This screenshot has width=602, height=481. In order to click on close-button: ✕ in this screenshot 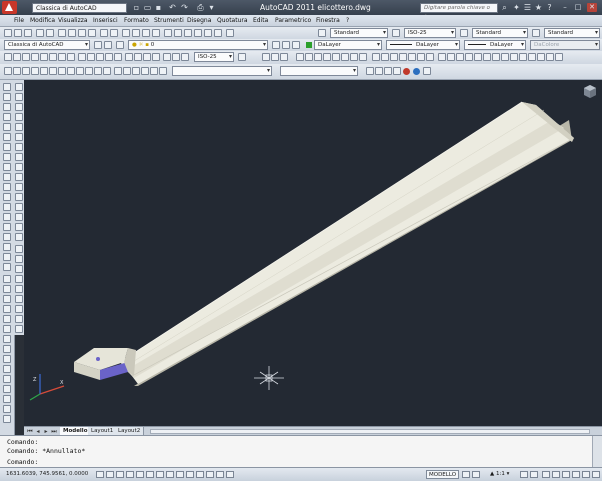, I will do `click(592, 7)`.